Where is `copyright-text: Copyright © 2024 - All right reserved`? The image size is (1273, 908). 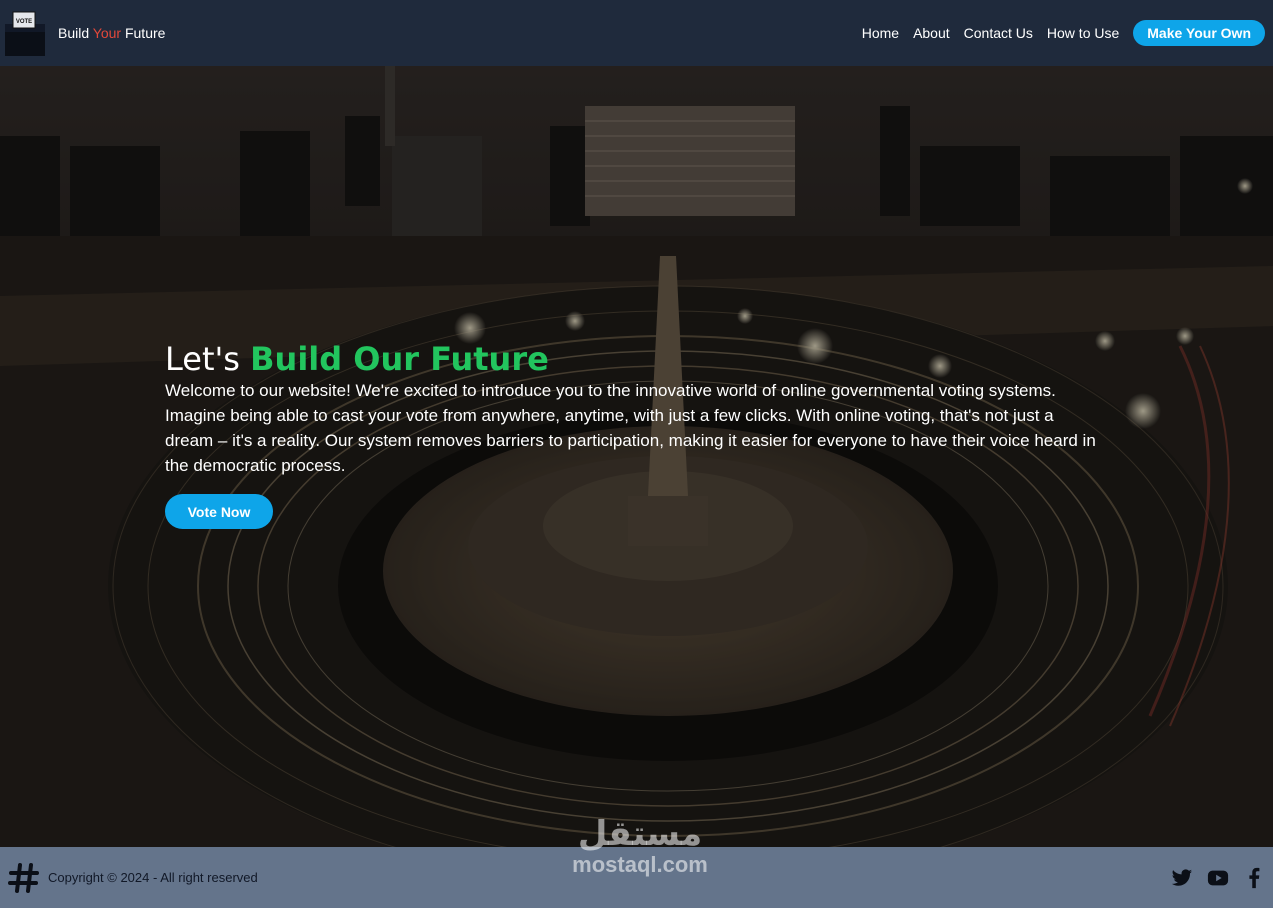
copyright-text: Copyright © 2024 - All right reserved is located at coordinates (153, 877).